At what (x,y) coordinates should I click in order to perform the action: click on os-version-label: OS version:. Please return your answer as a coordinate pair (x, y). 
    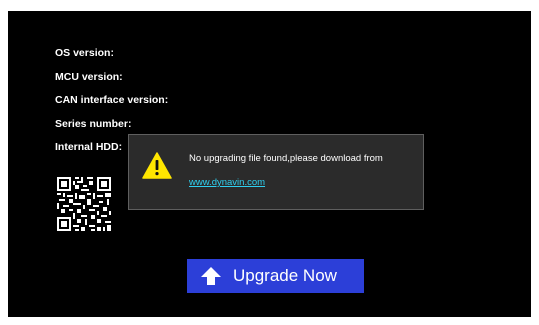
    Looking at the image, I should click on (84, 53).